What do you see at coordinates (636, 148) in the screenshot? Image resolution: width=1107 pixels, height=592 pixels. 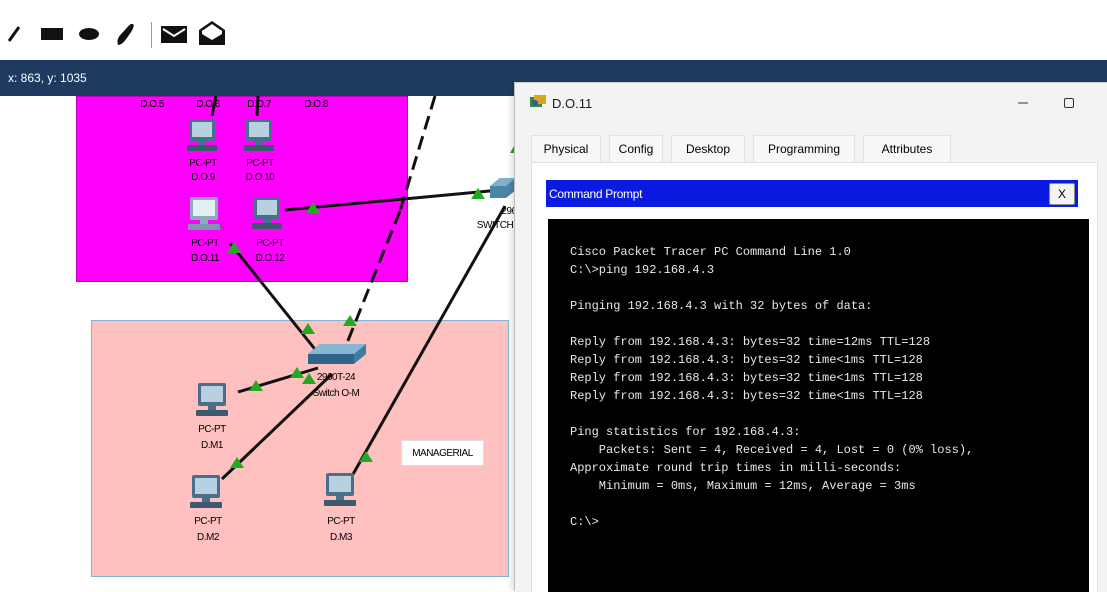 I see `tab-config: Config` at bounding box center [636, 148].